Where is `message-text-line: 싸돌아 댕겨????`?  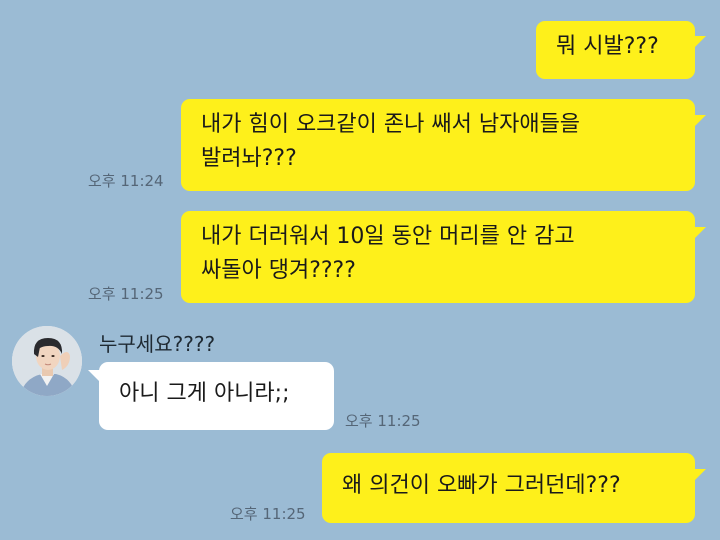
message-text-line: 싸돌아 댕겨???? is located at coordinates (278, 270).